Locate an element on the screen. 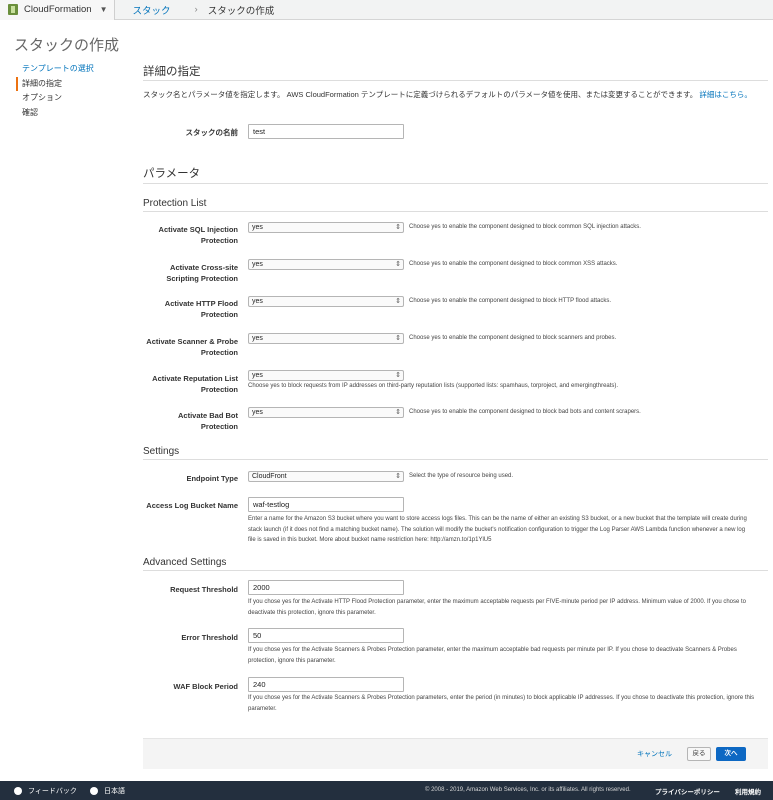 The width and height of the screenshot is (773, 800). bad-bot-label: Activate Bad Bot Protection is located at coordinates (207, 421).